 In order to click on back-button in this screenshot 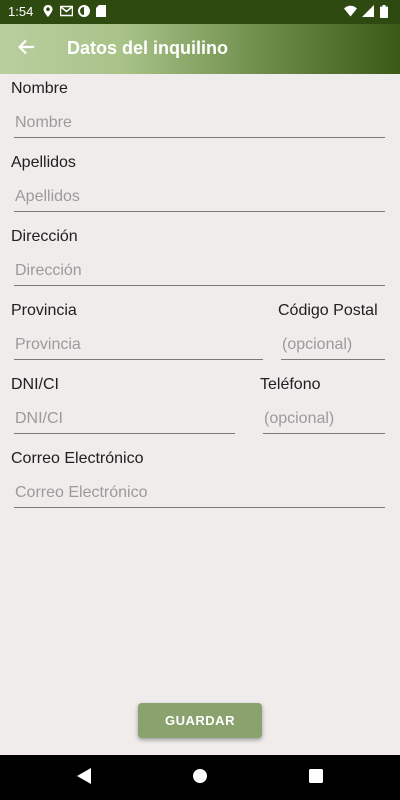, I will do `click(26, 49)`.